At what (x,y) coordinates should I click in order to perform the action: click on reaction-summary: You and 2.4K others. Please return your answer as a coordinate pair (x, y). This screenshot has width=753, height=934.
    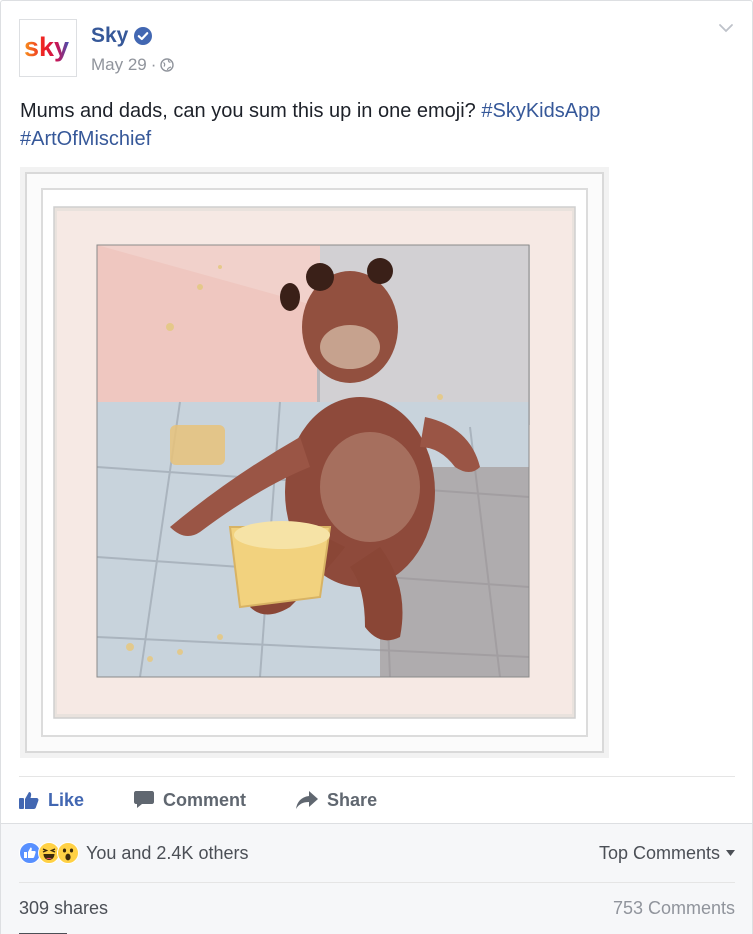
    Looking at the image, I should click on (133, 853).